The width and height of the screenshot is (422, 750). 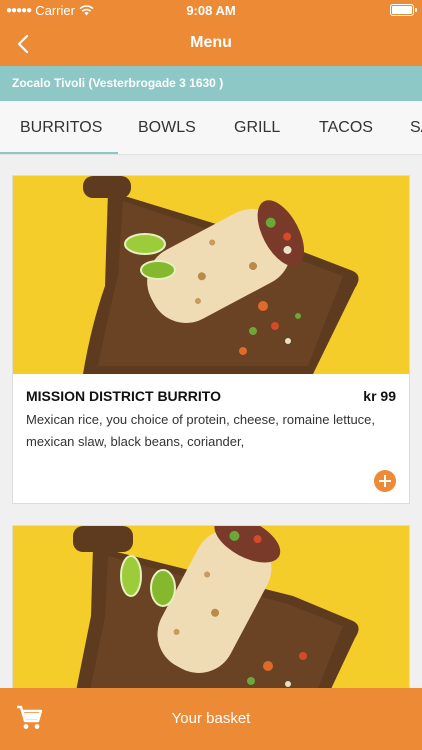 What do you see at coordinates (257, 128) in the screenshot?
I see `tab-grill: GRILL` at bounding box center [257, 128].